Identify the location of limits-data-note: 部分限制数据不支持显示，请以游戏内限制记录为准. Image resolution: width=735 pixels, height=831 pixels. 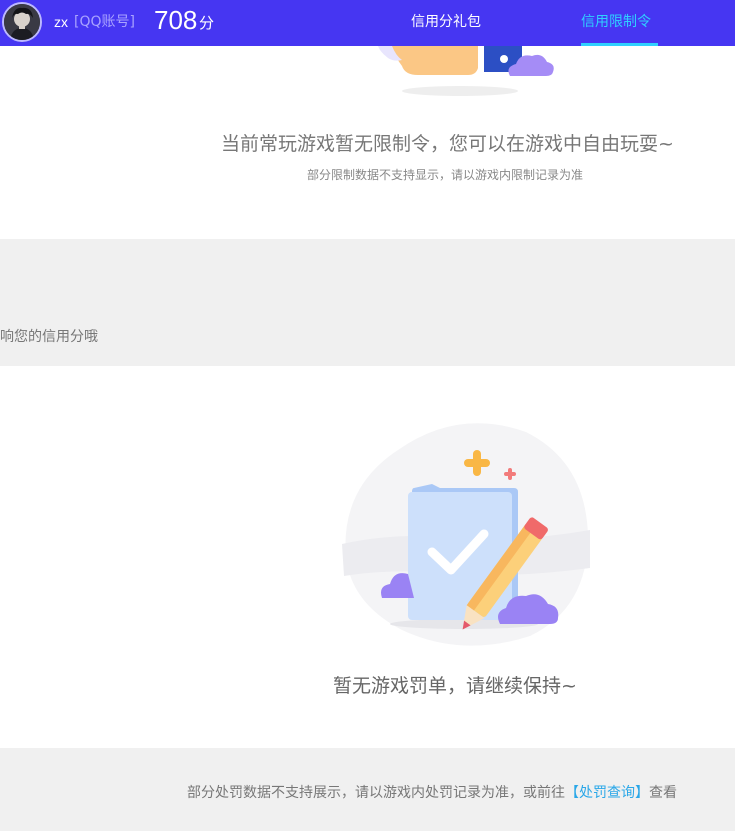
(445, 175).